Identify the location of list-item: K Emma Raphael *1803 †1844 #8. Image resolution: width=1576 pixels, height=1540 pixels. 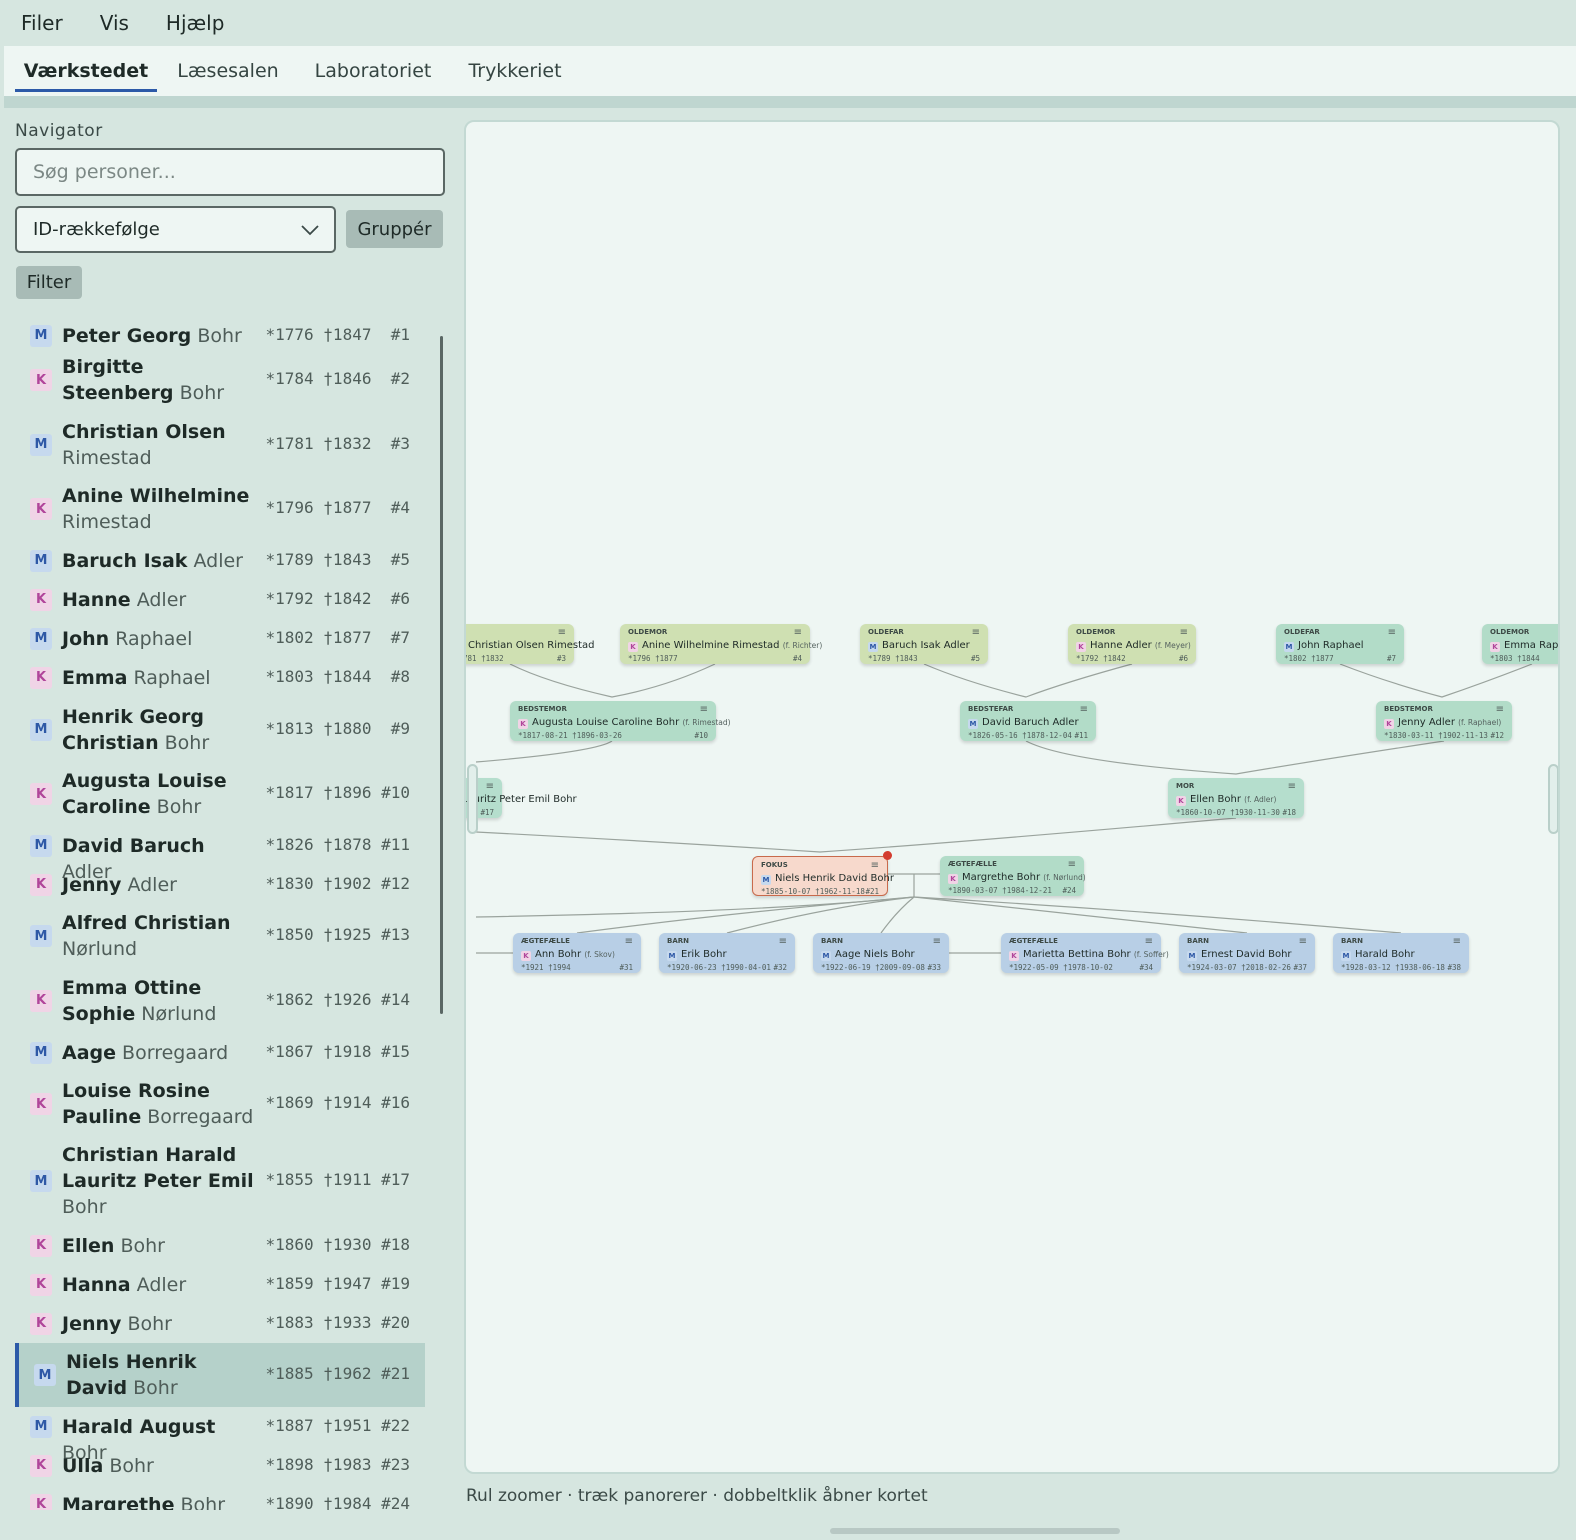
(220, 677).